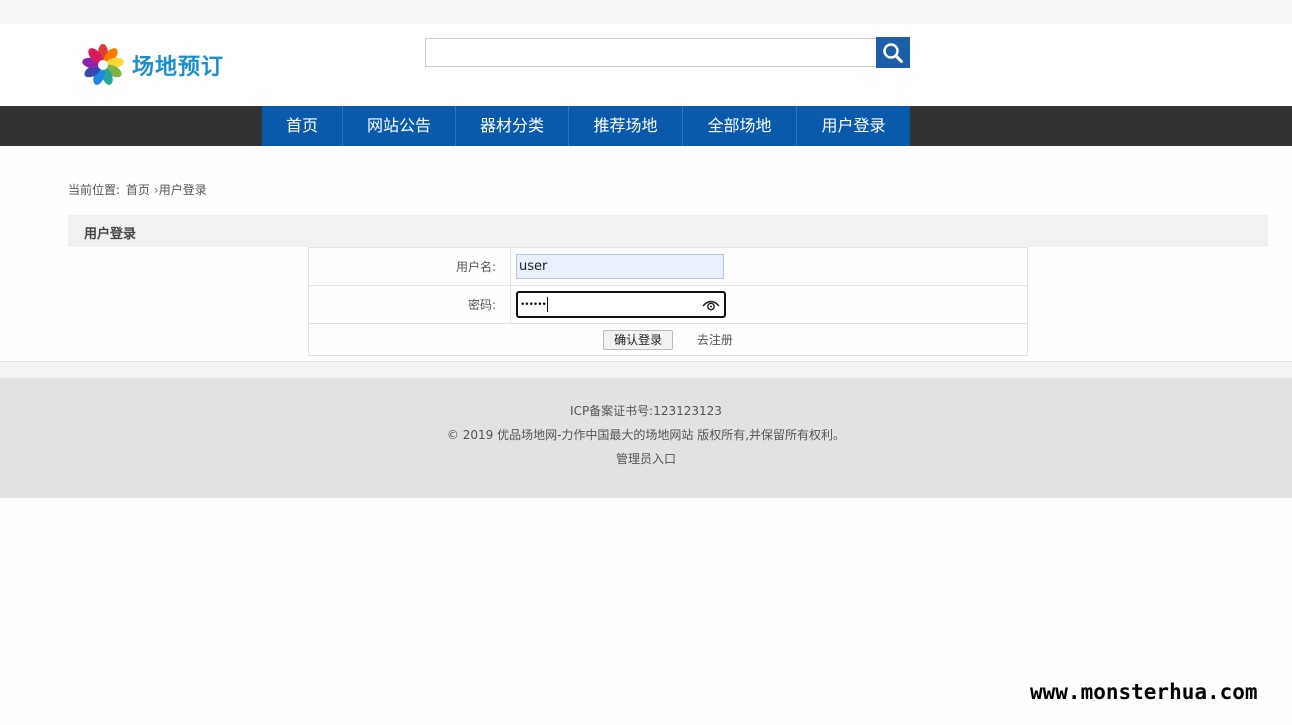 This screenshot has height=725, width=1292. I want to click on register-link: 去注册, so click(715, 340).